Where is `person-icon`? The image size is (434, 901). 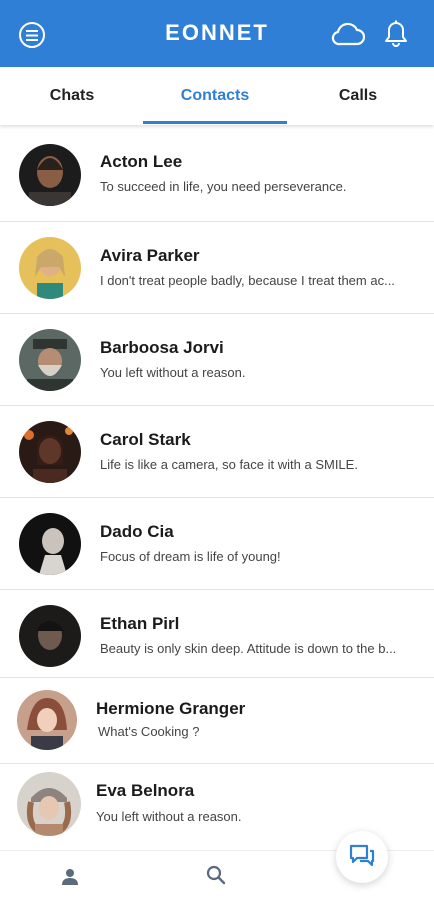
person-icon is located at coordinates (70, 879).